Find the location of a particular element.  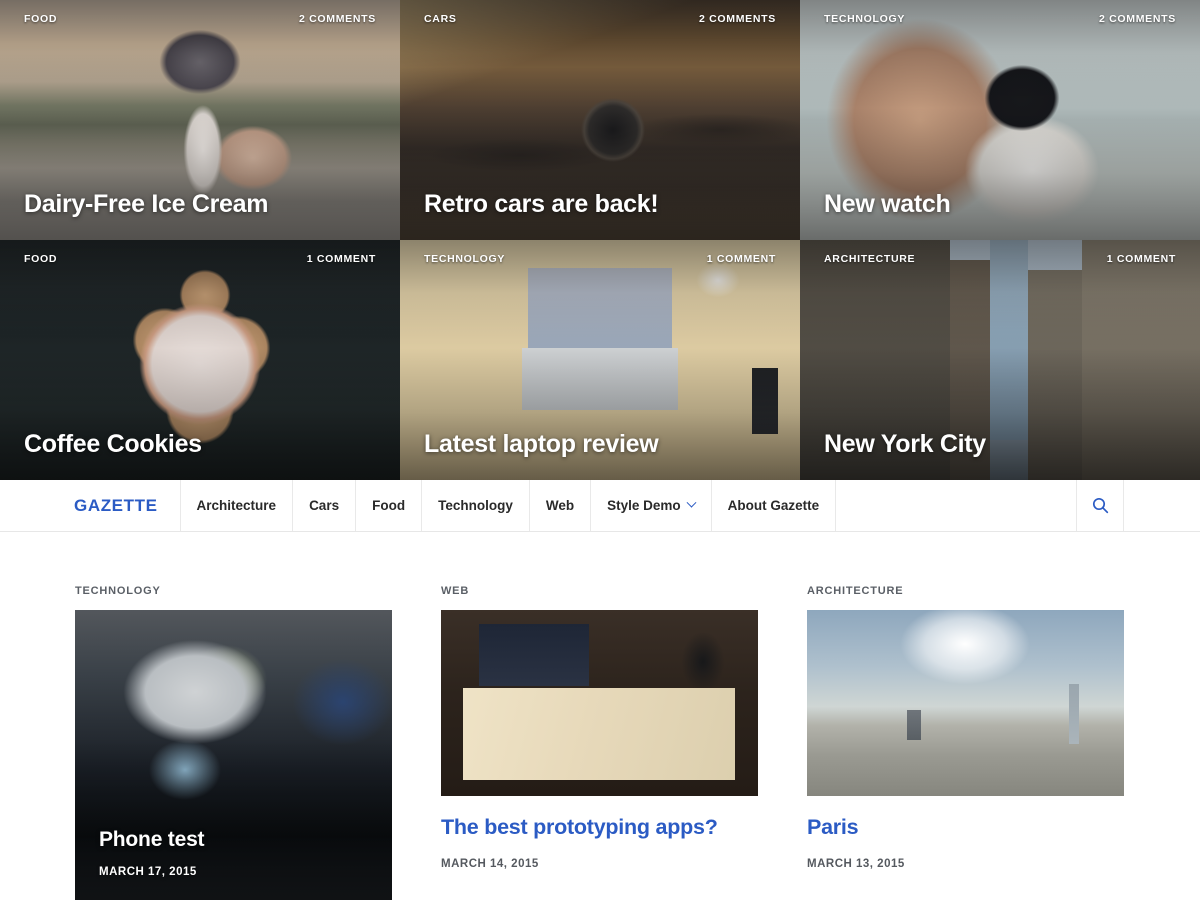

site-logo: GAZETTE is located at coordinates (90, 505).